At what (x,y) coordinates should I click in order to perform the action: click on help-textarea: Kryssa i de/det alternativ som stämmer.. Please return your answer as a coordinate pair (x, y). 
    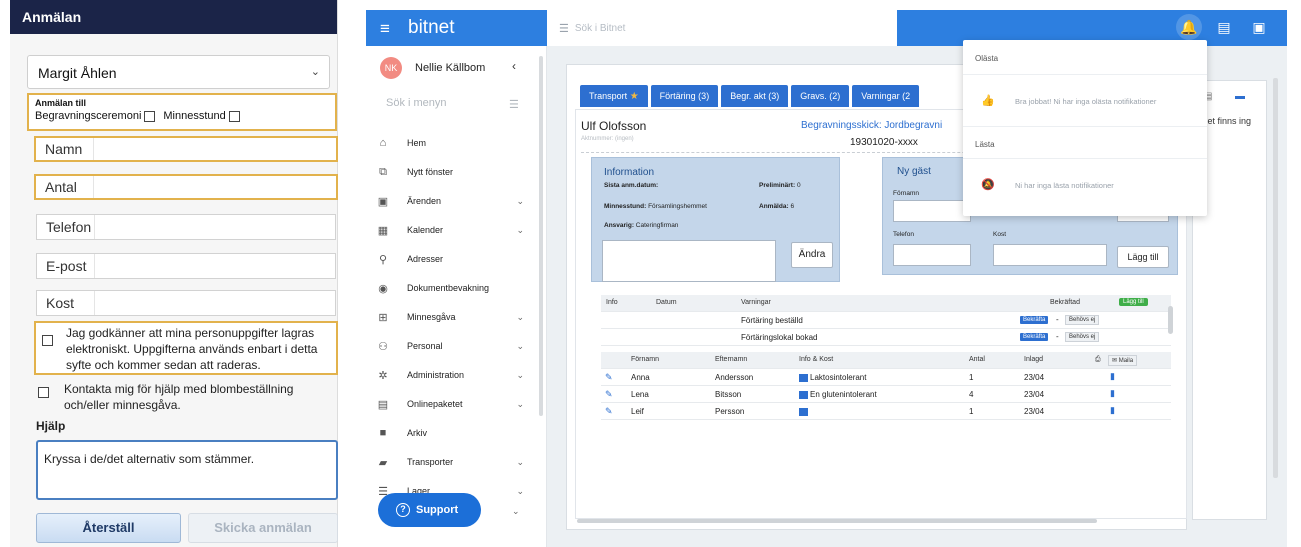
    Looking at the image, I should click on (187, 470).